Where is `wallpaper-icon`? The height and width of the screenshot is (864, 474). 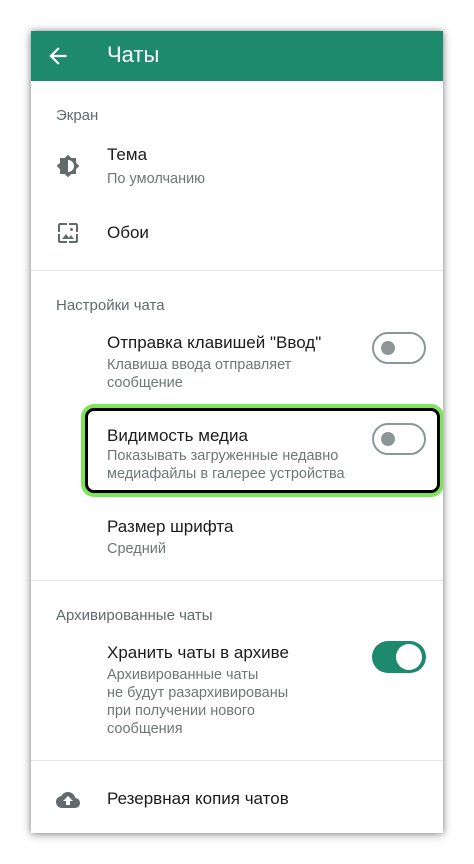
wallpaper-icon is located at coordinates (68, 233).